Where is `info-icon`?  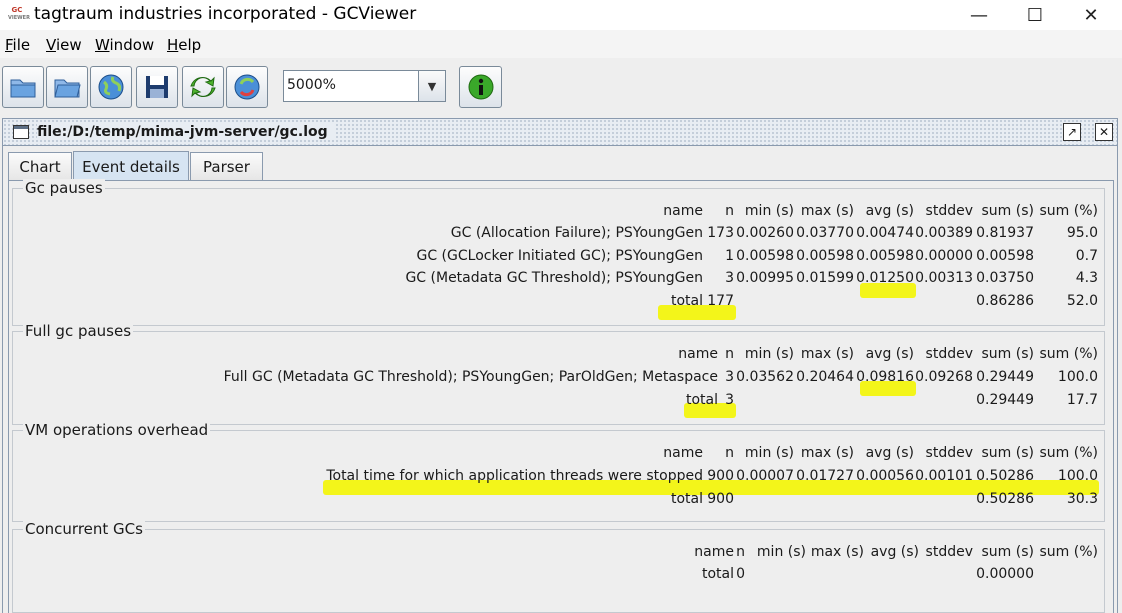 info-icon is located at coordinates (480, 87).